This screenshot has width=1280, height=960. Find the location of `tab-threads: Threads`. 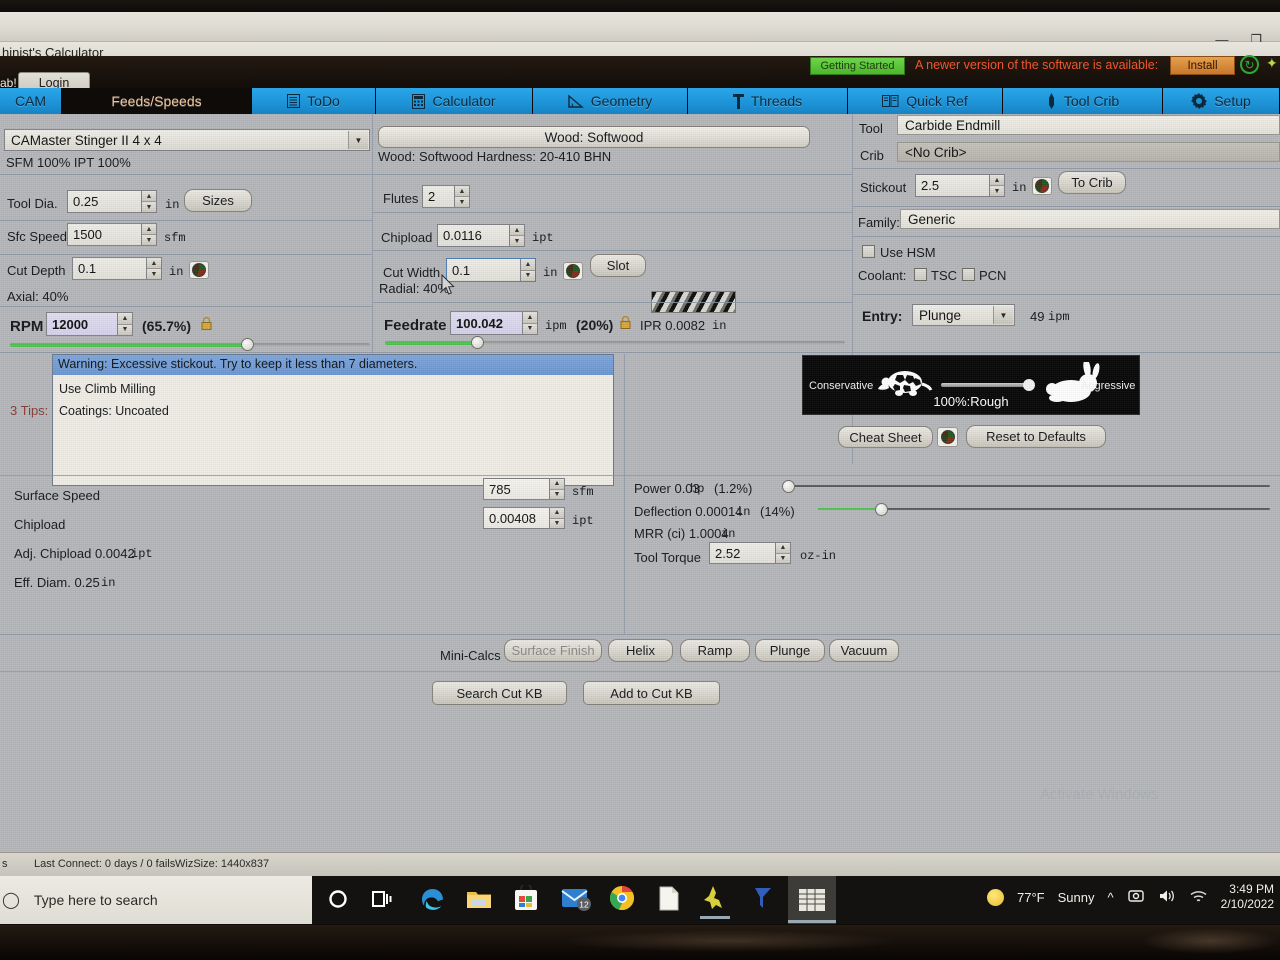

tab-threads: Threads is located at coordinates (768, 101).